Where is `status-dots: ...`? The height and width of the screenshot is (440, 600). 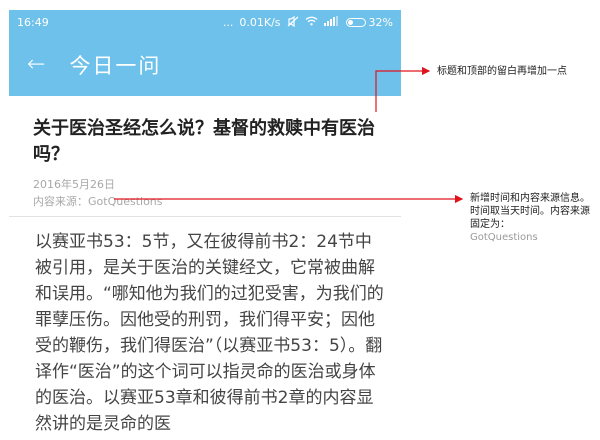
status-dots: ... is located at coordinates (228, 22).